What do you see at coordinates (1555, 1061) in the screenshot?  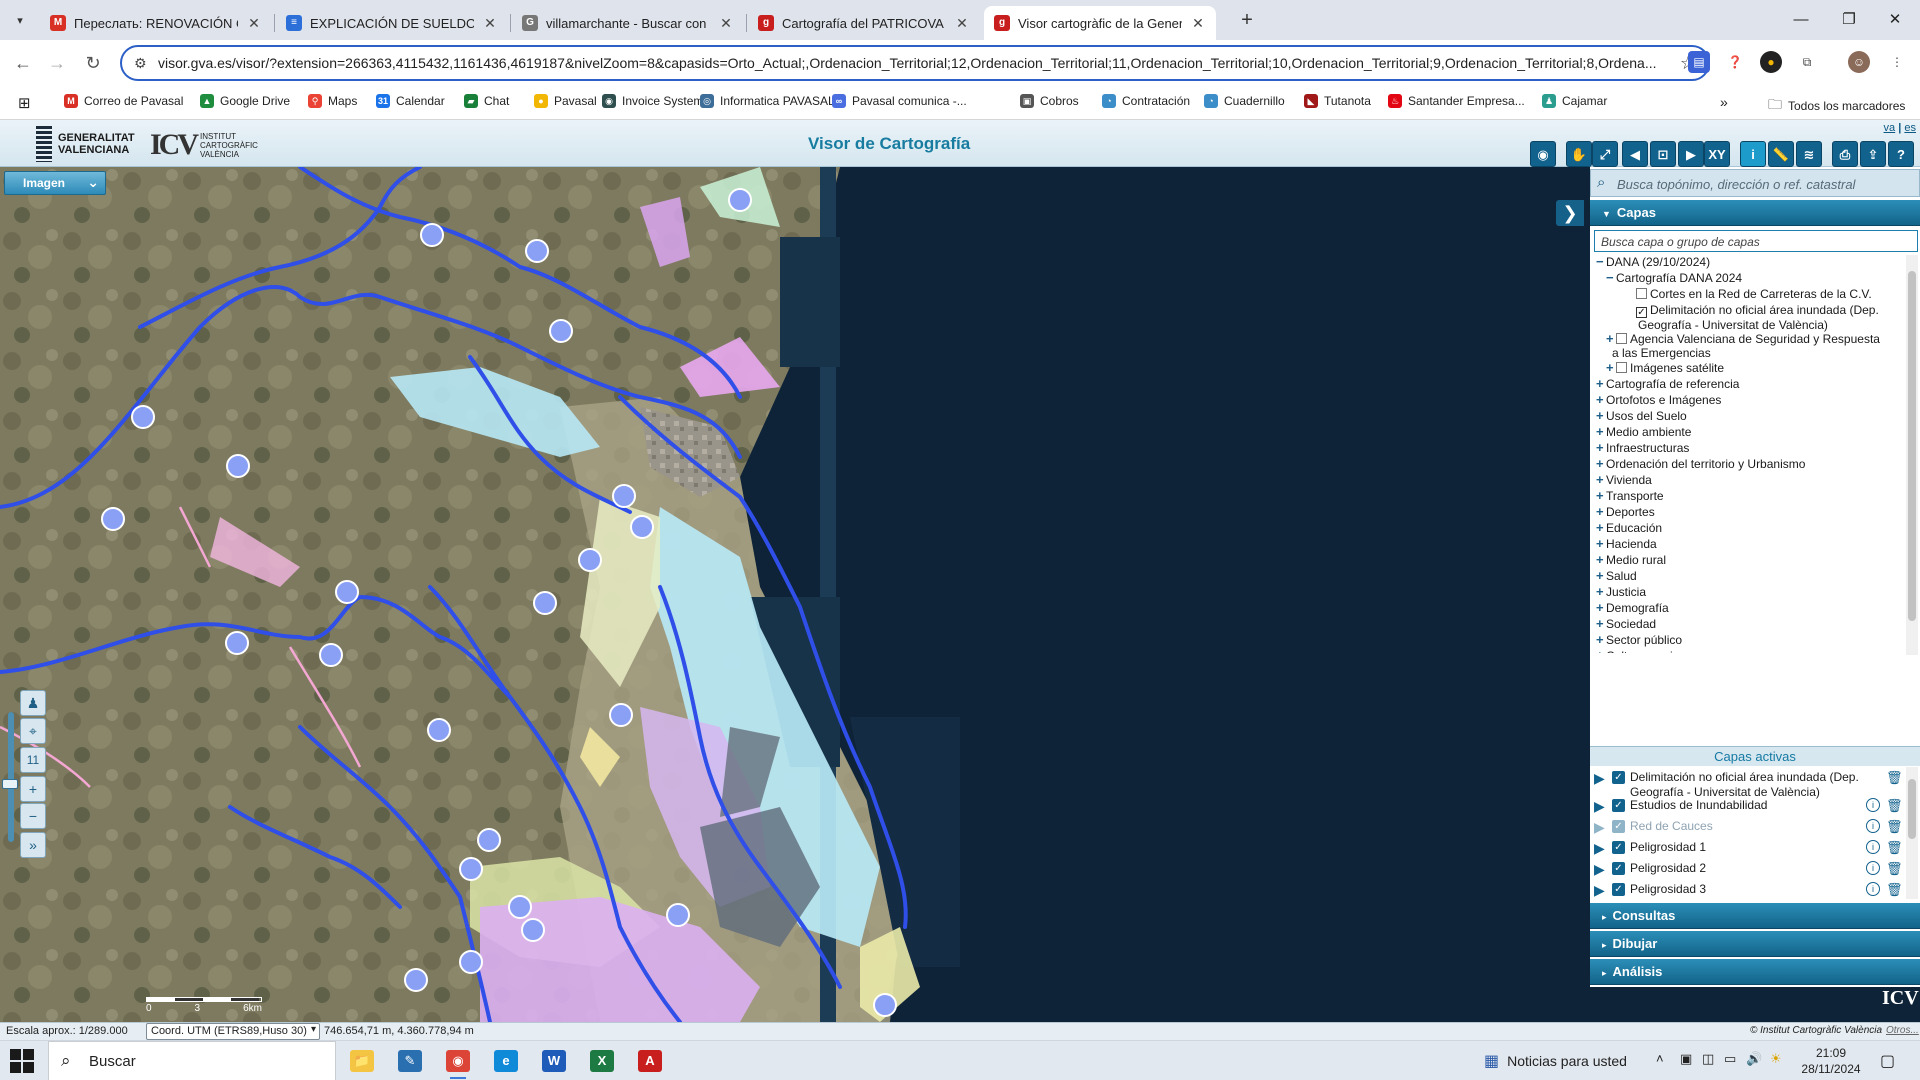 I see `news-widget: ▦ Noticias para usted` at bounding box center [1555, 1061].